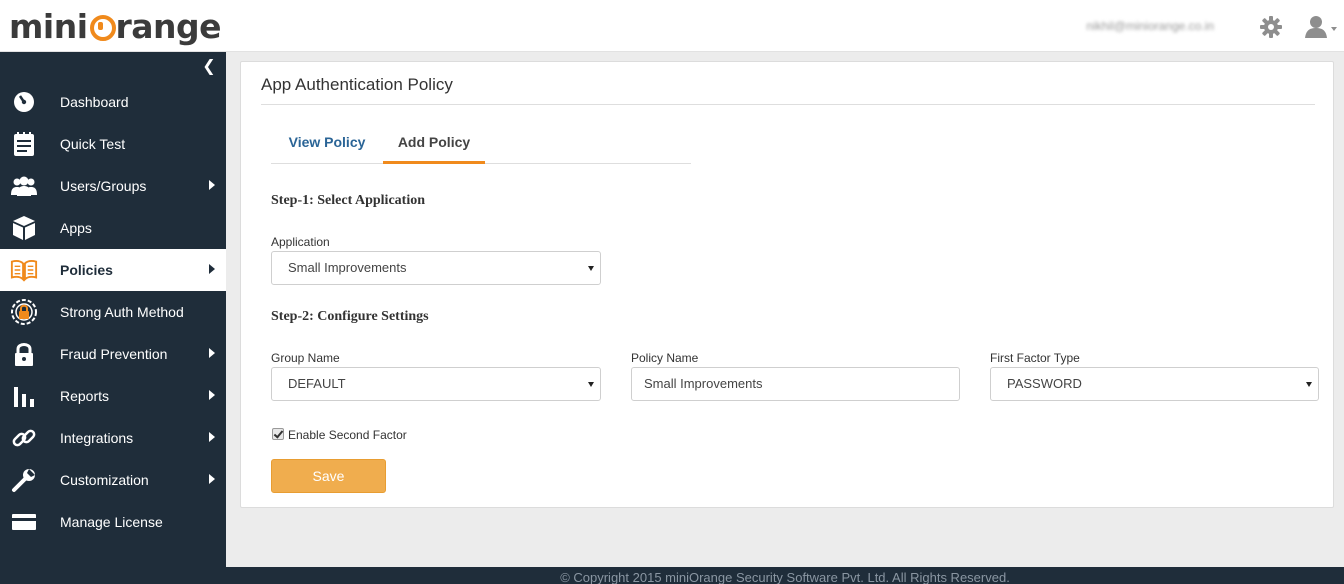  What do you see at coordinates (93, 144) in the screenshot?
I see `sidebar-item-label: Quick Test` at bounding box center [93, 144].